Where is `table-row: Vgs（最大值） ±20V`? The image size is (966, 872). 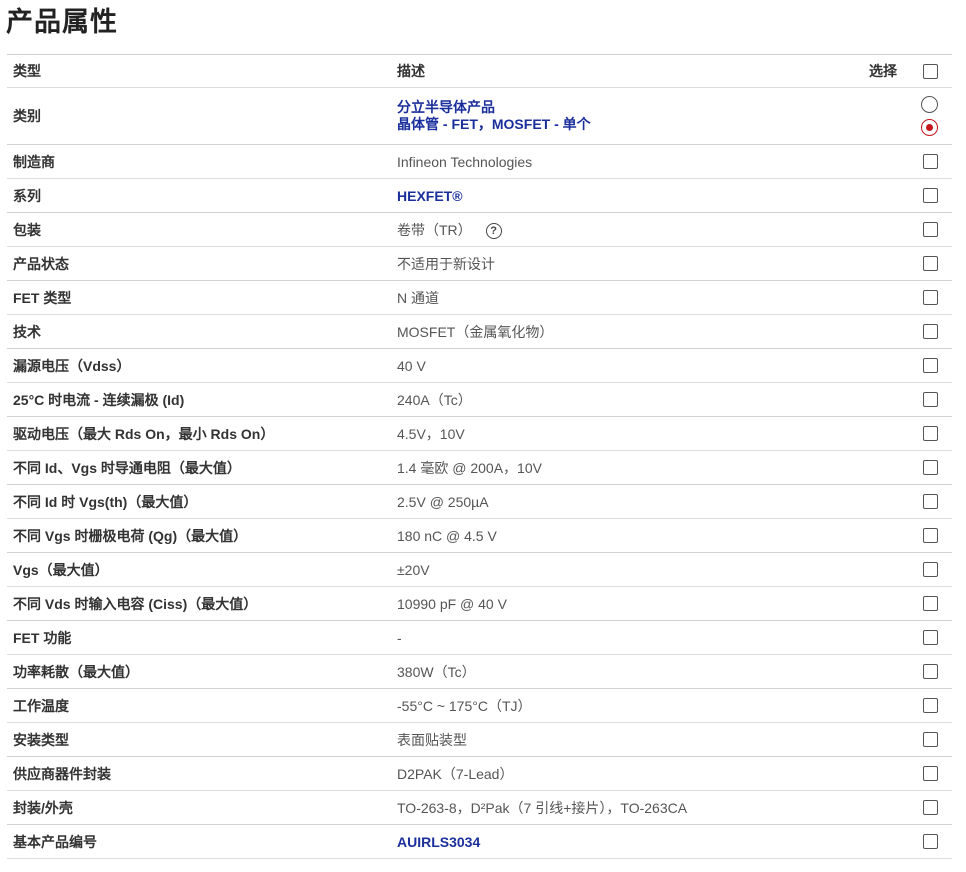 table-row: Vgs（最大值） ±20V is located at coordinates (479, 569).